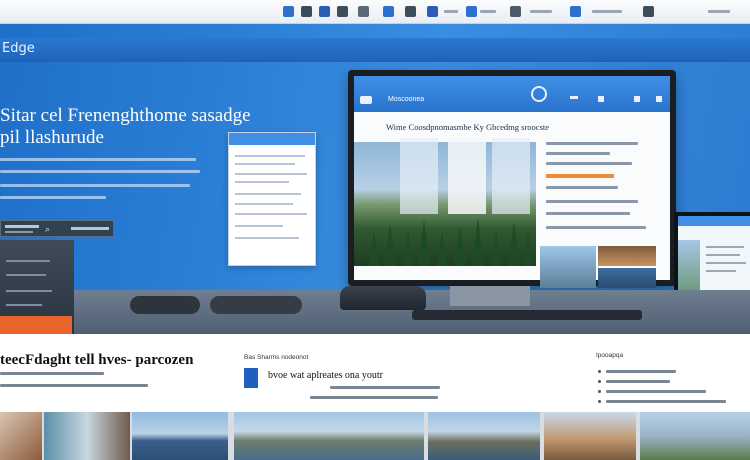 Image resolution: width=750 pixels, height=460 pixels. Describe the element at coordinates (97, 360) in the screenshot. I see `section-heading: teecFdaght tell hves- parcozen` at that location.